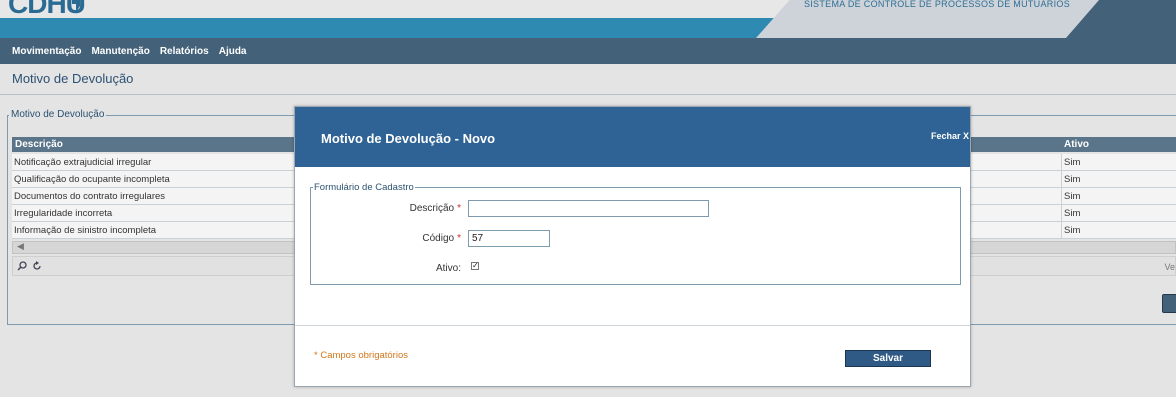 The width and height of the screenshot is (1176, 397). What do you see at coordinates (408, 138) in the screenshot?
I see `modal-title: Motivo de Devolução - Novo` at bounding box center [408, 138].